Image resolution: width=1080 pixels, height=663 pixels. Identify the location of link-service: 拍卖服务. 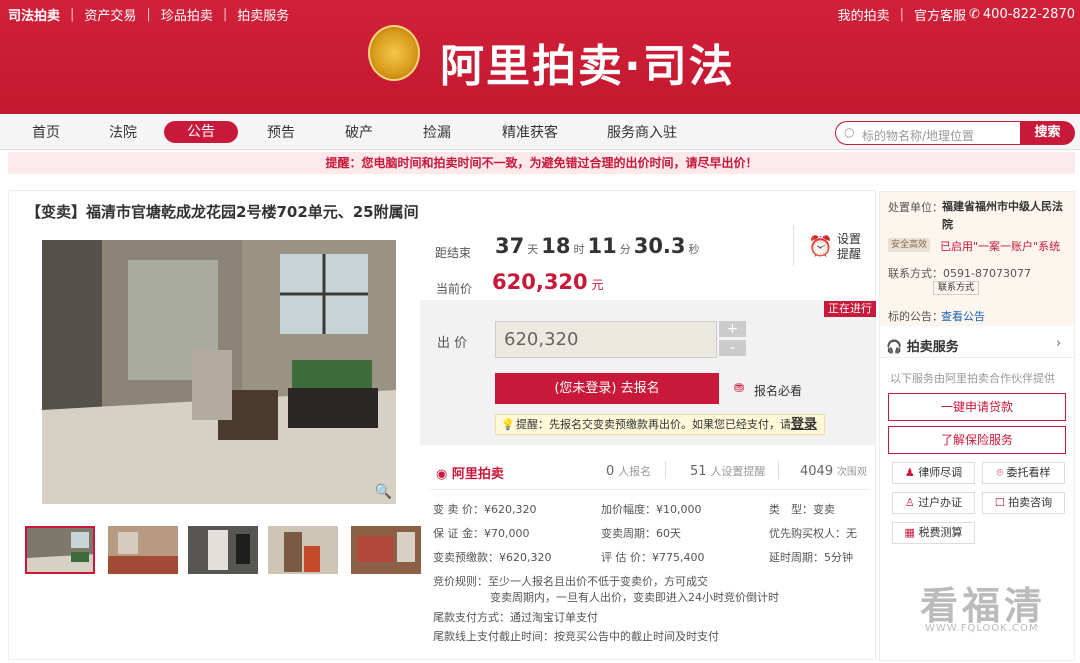
(263, 14).